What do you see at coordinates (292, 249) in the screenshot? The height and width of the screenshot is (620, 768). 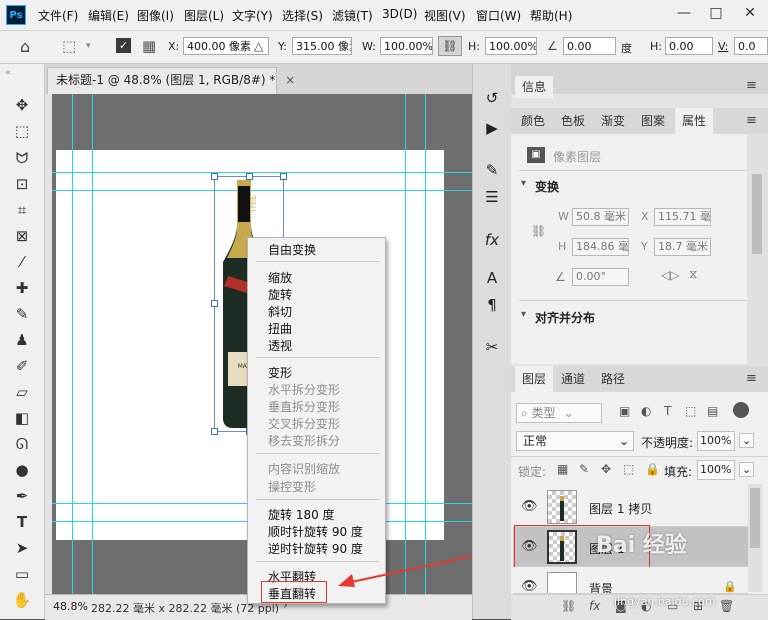 I see `menu-item-free-transform: 自由变换` at bounding box center [292, 249].